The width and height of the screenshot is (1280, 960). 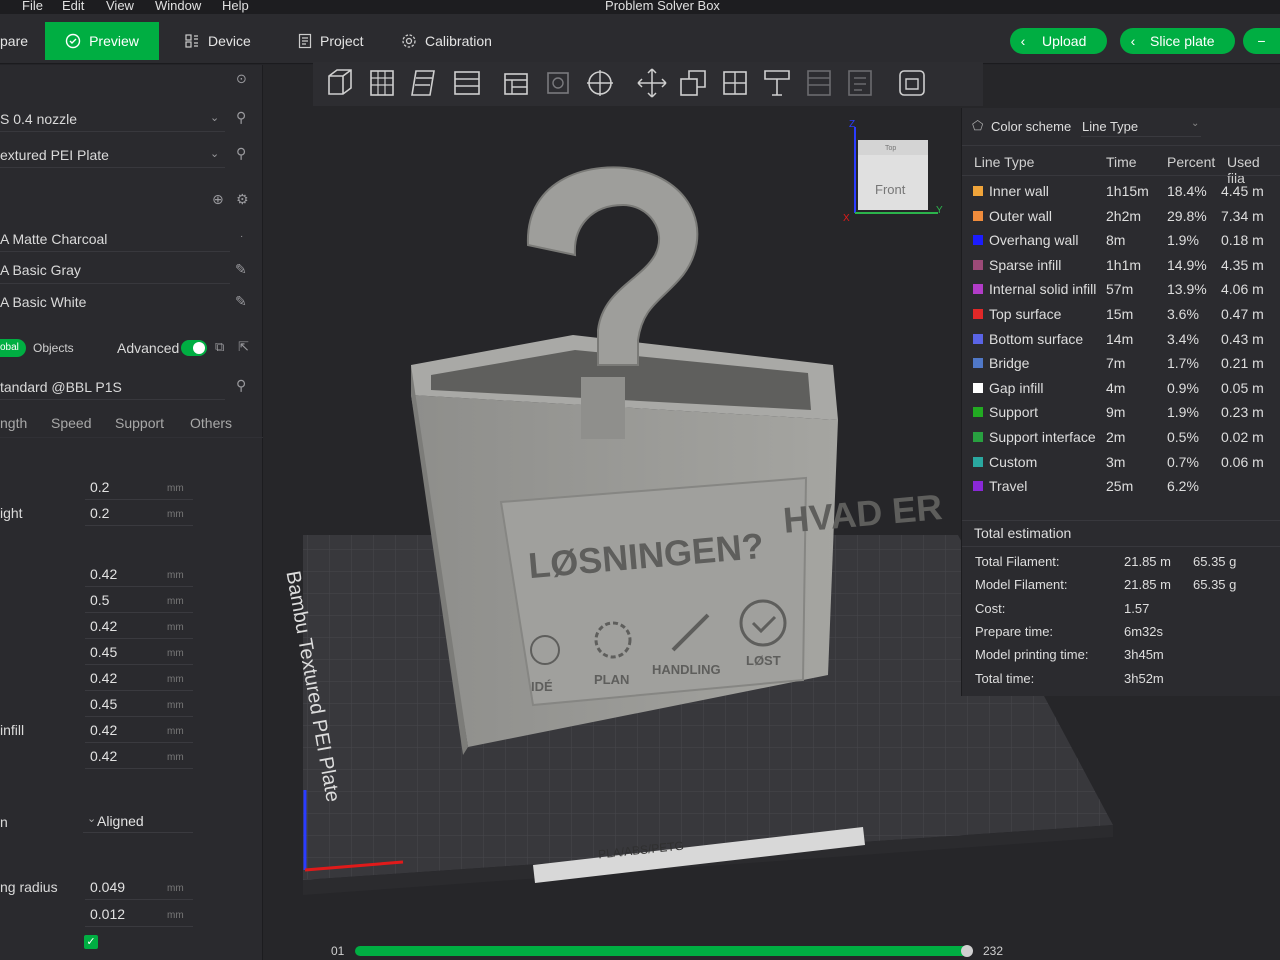 I want to click on export-icon: ⇱, so click(x=243, y=347).